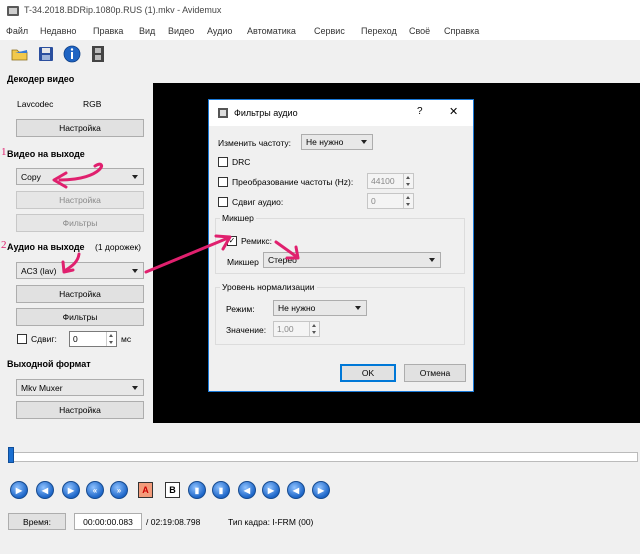  I want to click on help-button: ?, so click(420, 111).